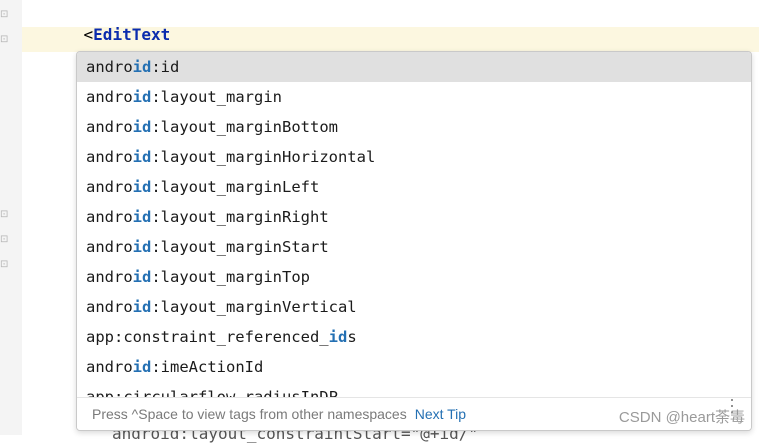  I want to click on editor-gutter: ⊡ ⊡ ⊡ ⊡ ⊡, so click(11, 217).